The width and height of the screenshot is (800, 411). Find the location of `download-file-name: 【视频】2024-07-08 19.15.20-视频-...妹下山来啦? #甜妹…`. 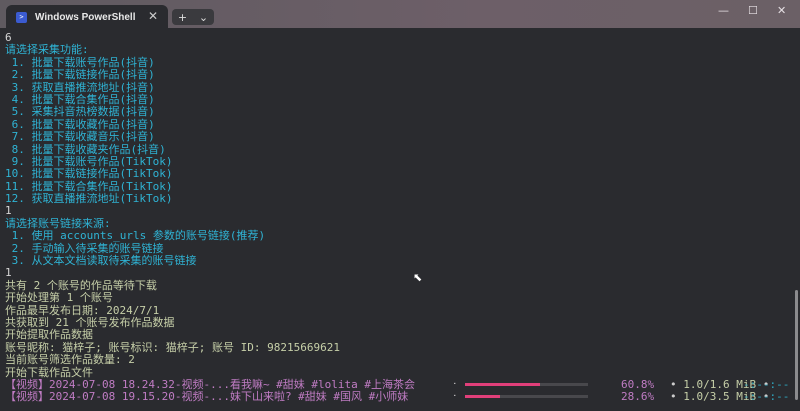

download-file-name: 【视频】2024-07-08 19.15.20-视频-...妹下山来啦? #甜妹… is located at coordinates (207, 397).